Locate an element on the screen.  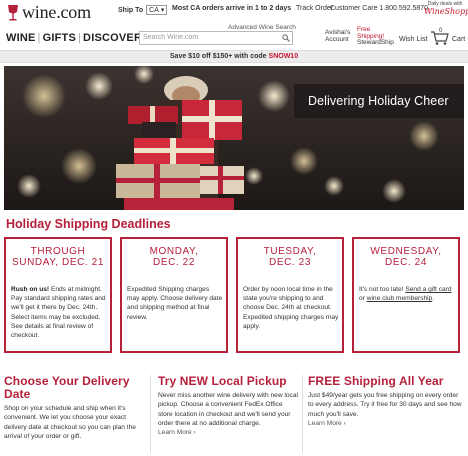
promo-code: SNOW10 is located at coordinates (283, 56).